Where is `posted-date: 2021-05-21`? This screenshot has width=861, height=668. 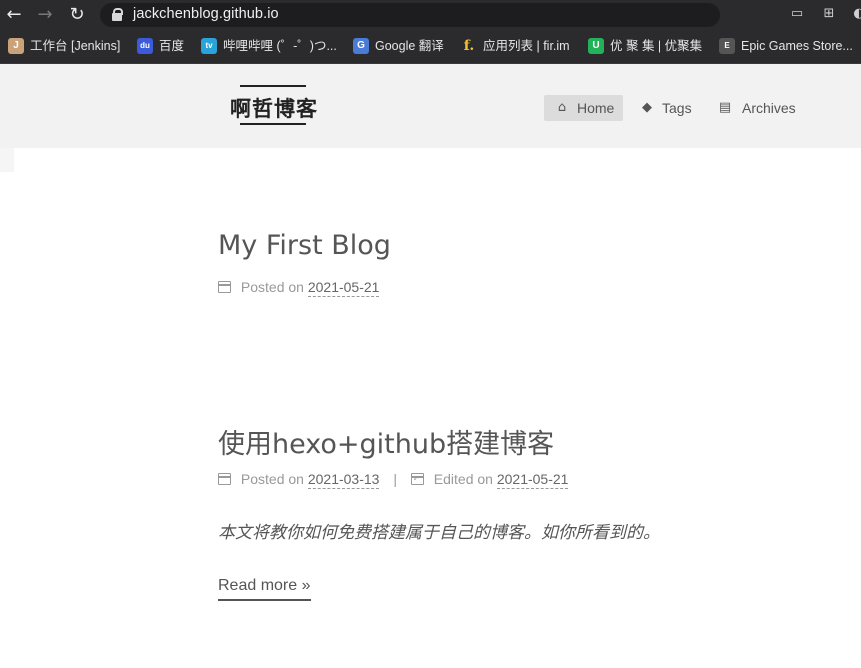
posted-date: 2021-05-21 is located at coordinates (343, 288).